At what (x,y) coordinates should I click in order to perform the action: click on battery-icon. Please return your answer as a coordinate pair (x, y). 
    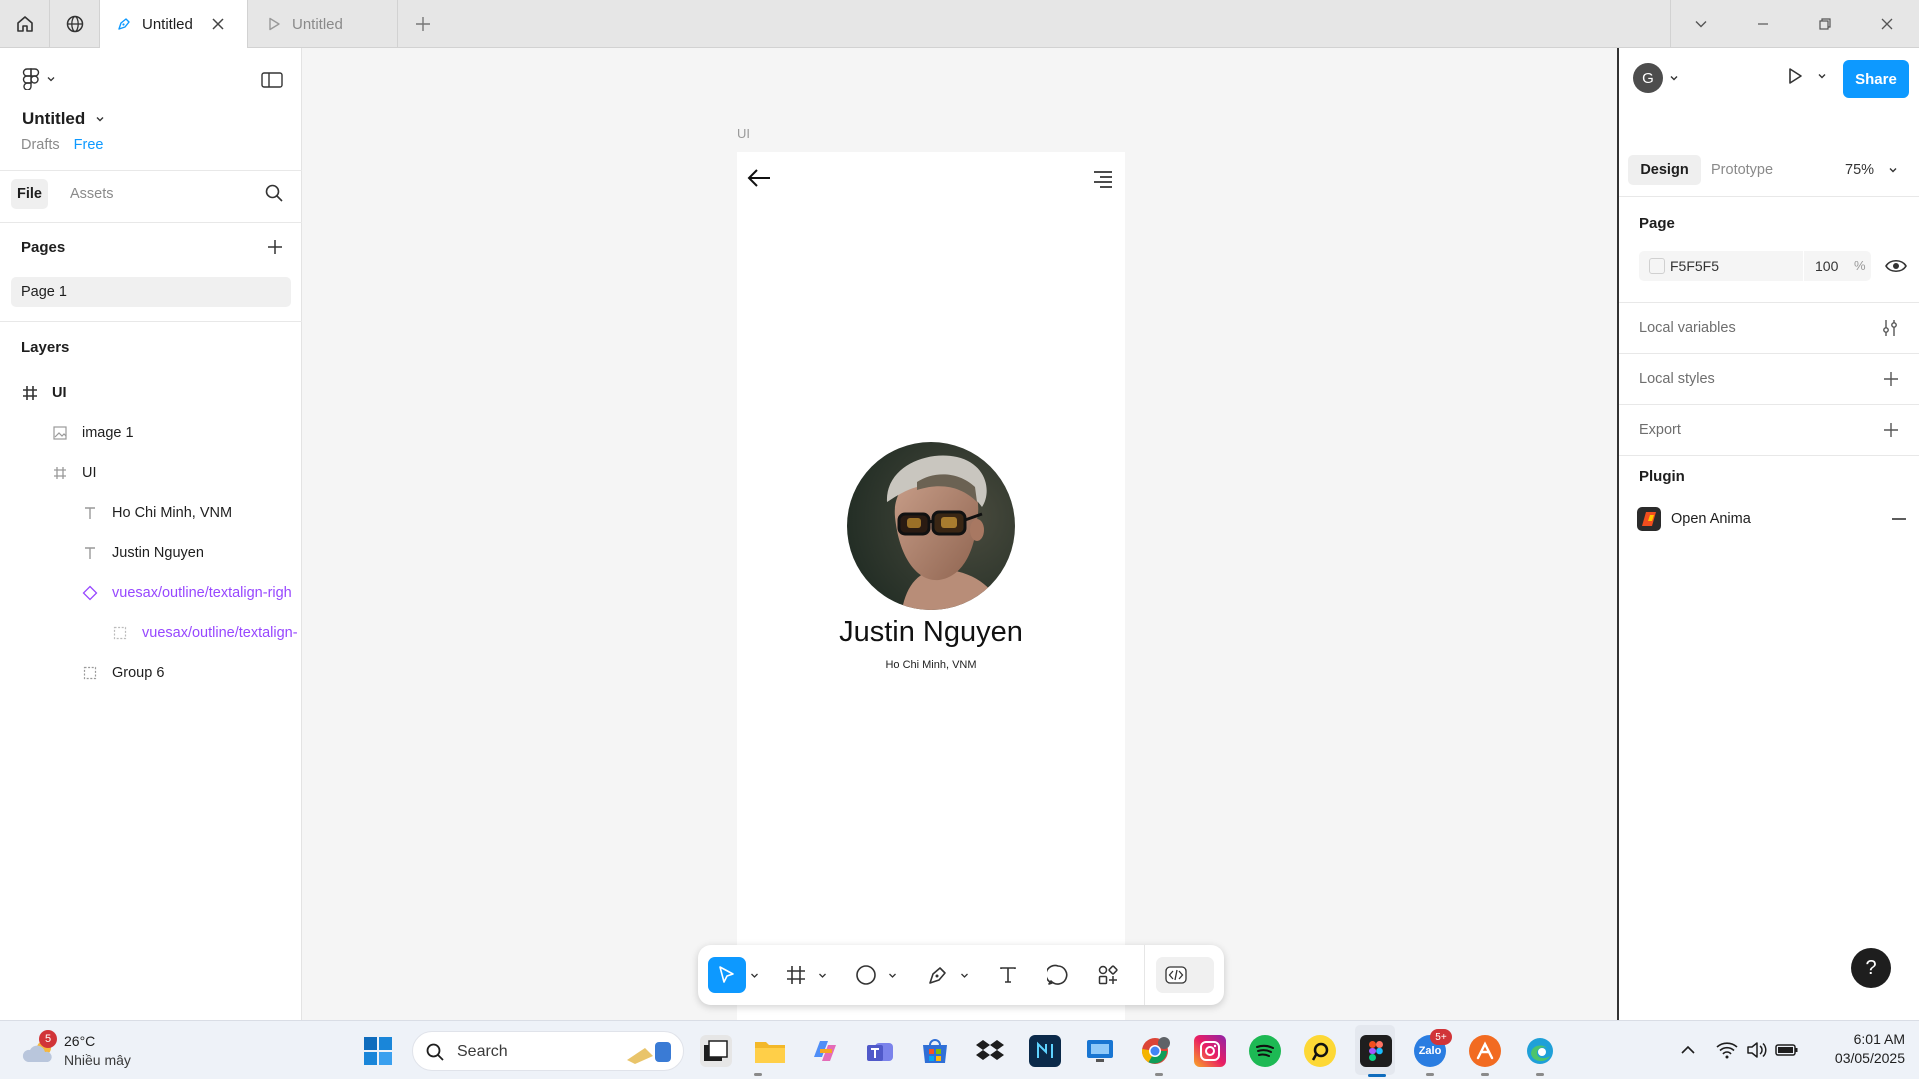
    Looking at the image, I should click on (1787, 1050).